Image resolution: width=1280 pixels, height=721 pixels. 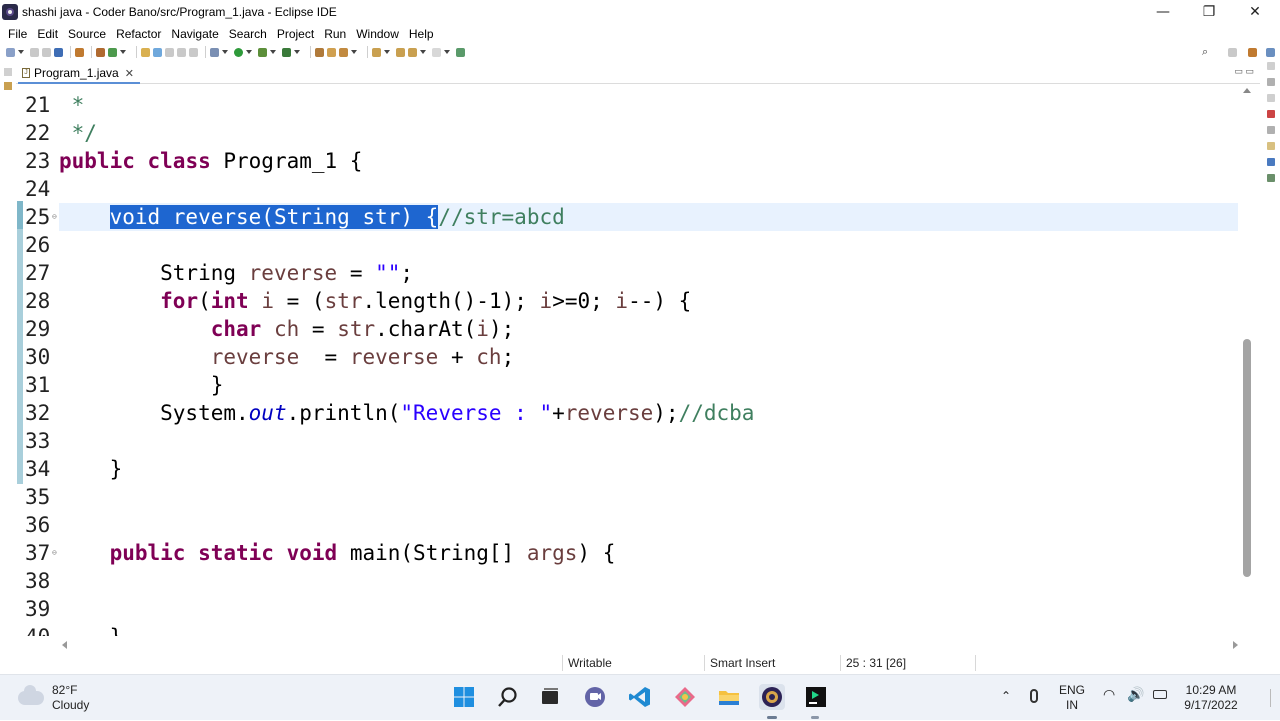 I want to click on code-line: 25 ⊖ void reverse(String str) {//str=abcd, so click(x=631, y=217).